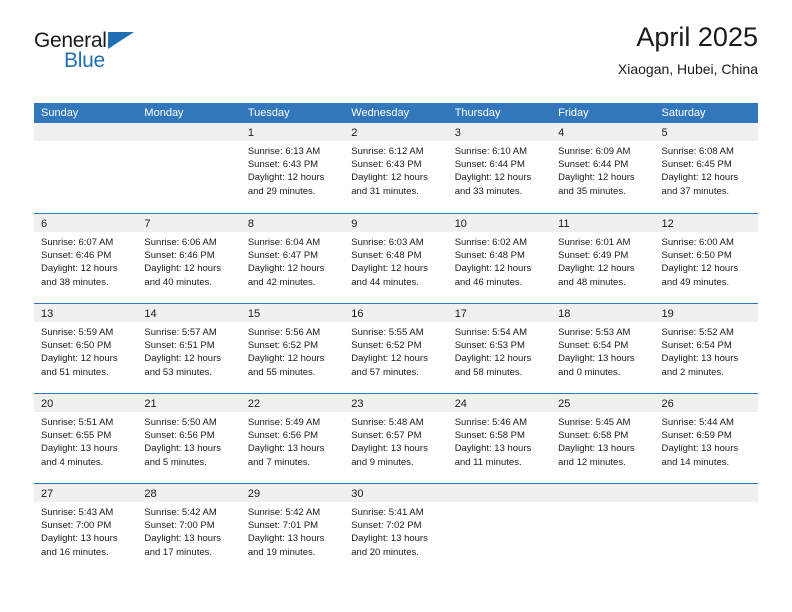 The width and height of the screenshot is (792, 612). What do you see at coordinates (292, 223) in the screenshot?
I see `day-number-band: 8` at bounding box center [292, 223].